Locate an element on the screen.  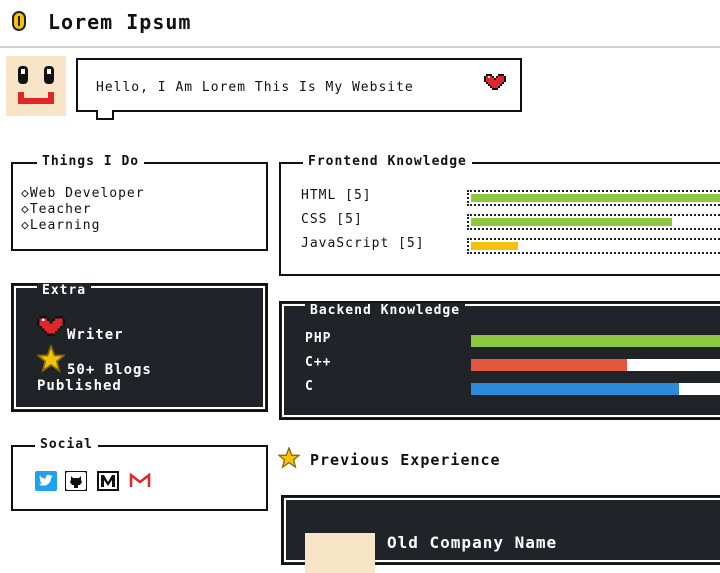
list-item: ◇Teacher is located at coordinates (56, 209).